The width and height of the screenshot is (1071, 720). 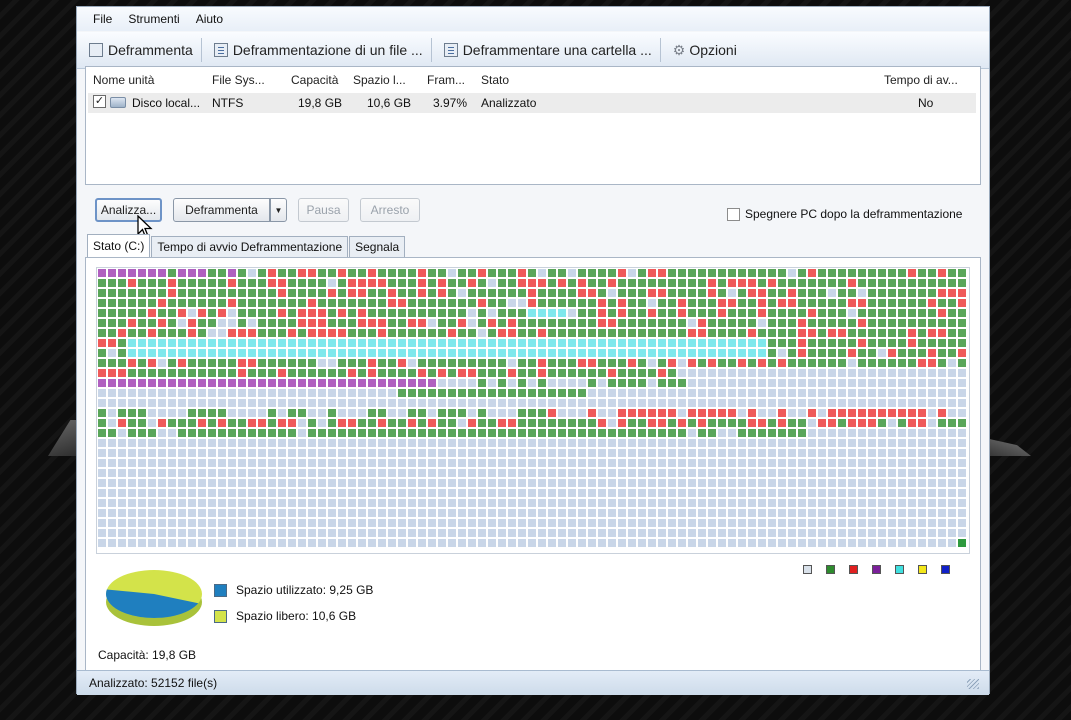 I want to click on pause-button: Pausa, so click(x=323, y=210).